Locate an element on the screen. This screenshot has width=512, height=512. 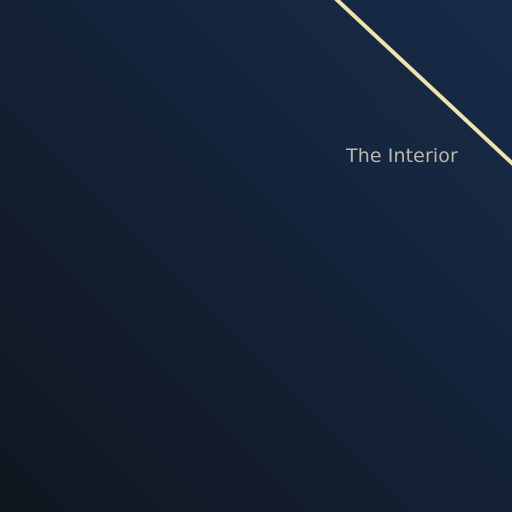
diagonal-accent-line is located at coordinates (423, 83).